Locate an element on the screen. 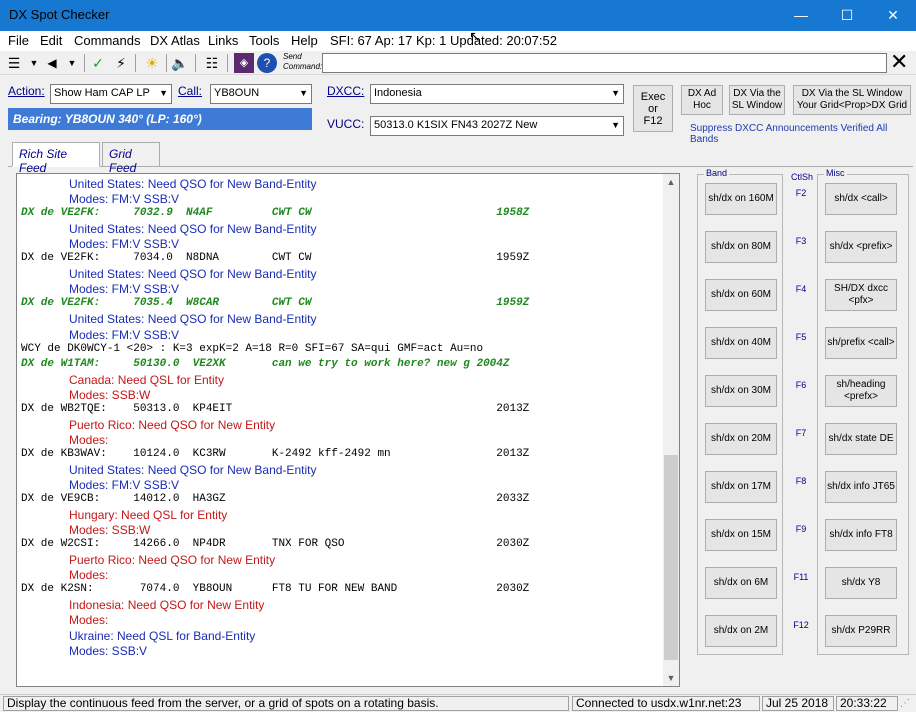 The width and height of the screenshot is (916, 712). ctlsh-label: CtlSh is located at coordinates (802, 177).